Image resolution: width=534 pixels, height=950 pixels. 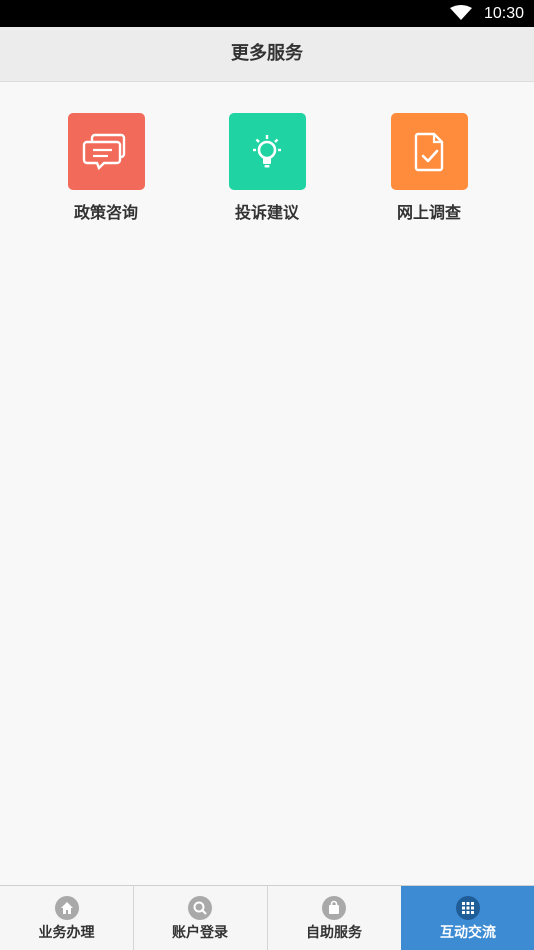 What do you see at coordinates (200, 933) in the screenshot?
I see `tab-label: 账户登录` at bounding box center [200, 933].